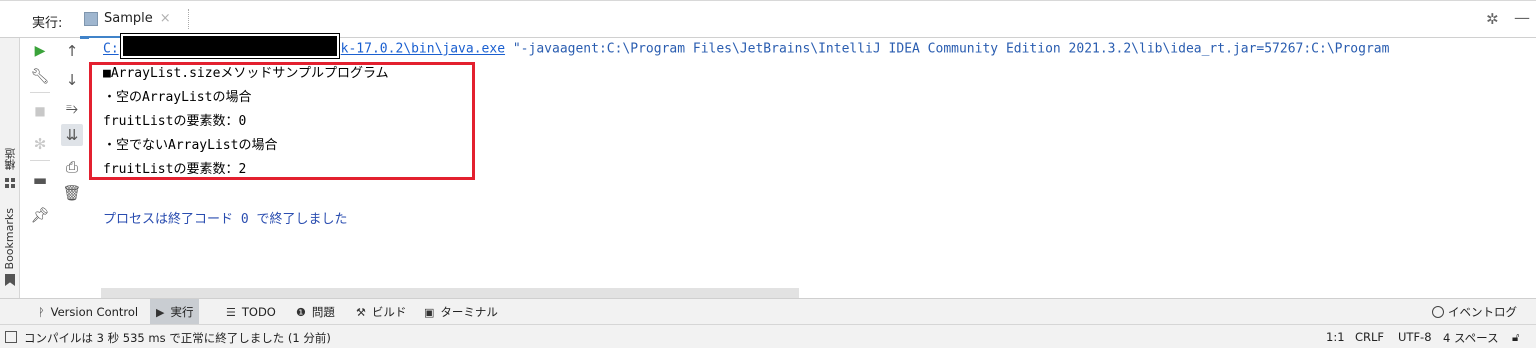 The image size is (1536, 348). Describe the element at coordinates (1482, 312) in the screenshot. I see `event-log-label: イベントログ` at that location.